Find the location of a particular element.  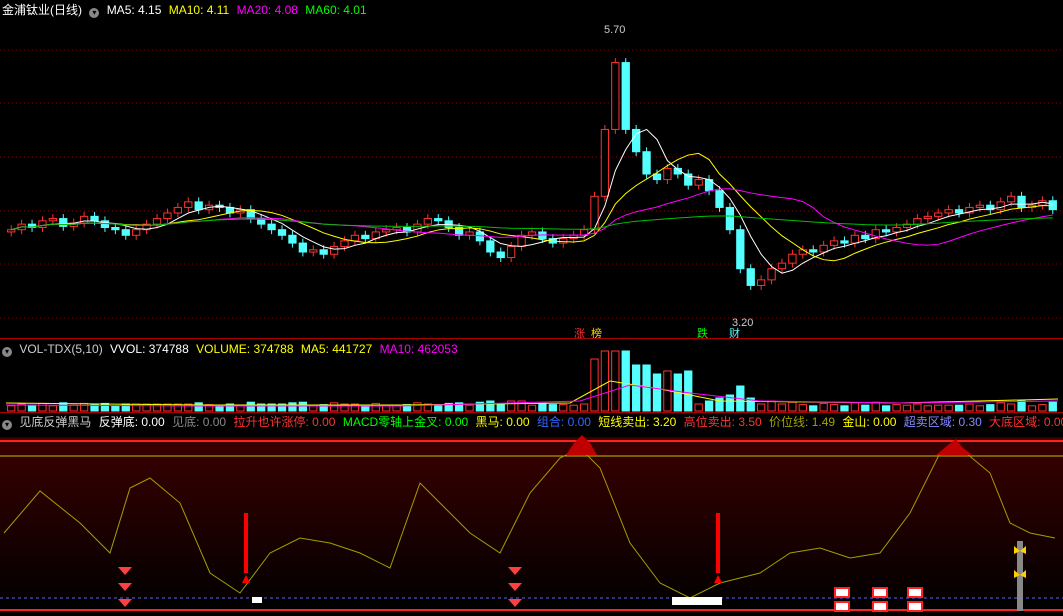

vvol-readout: VVOL: 374788 is located at coordinates (149, 349).